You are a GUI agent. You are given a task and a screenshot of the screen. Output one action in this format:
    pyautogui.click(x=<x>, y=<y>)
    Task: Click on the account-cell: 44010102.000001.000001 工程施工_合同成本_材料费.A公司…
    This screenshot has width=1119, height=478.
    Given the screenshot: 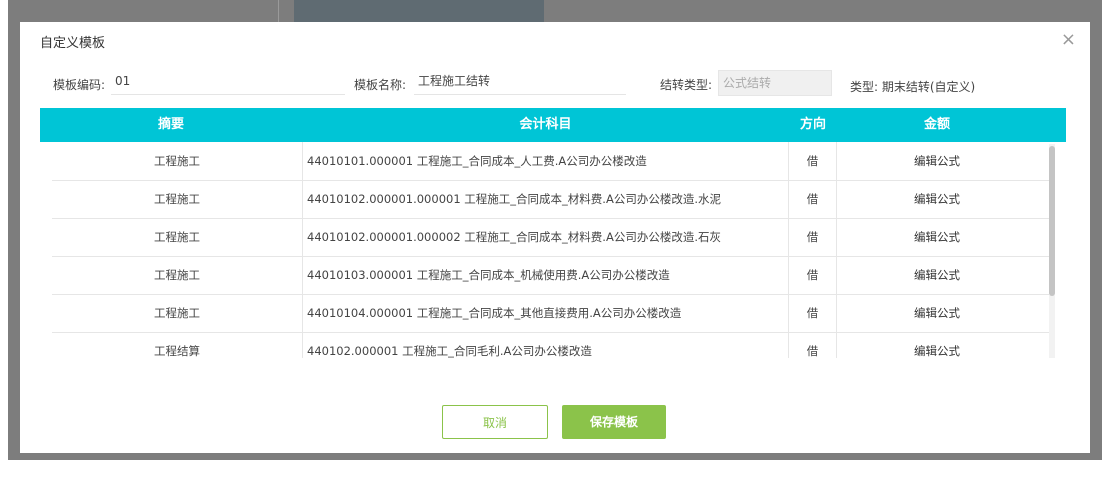 What is the action you would take?
    pyautogui.click(x=545, y=199)
    